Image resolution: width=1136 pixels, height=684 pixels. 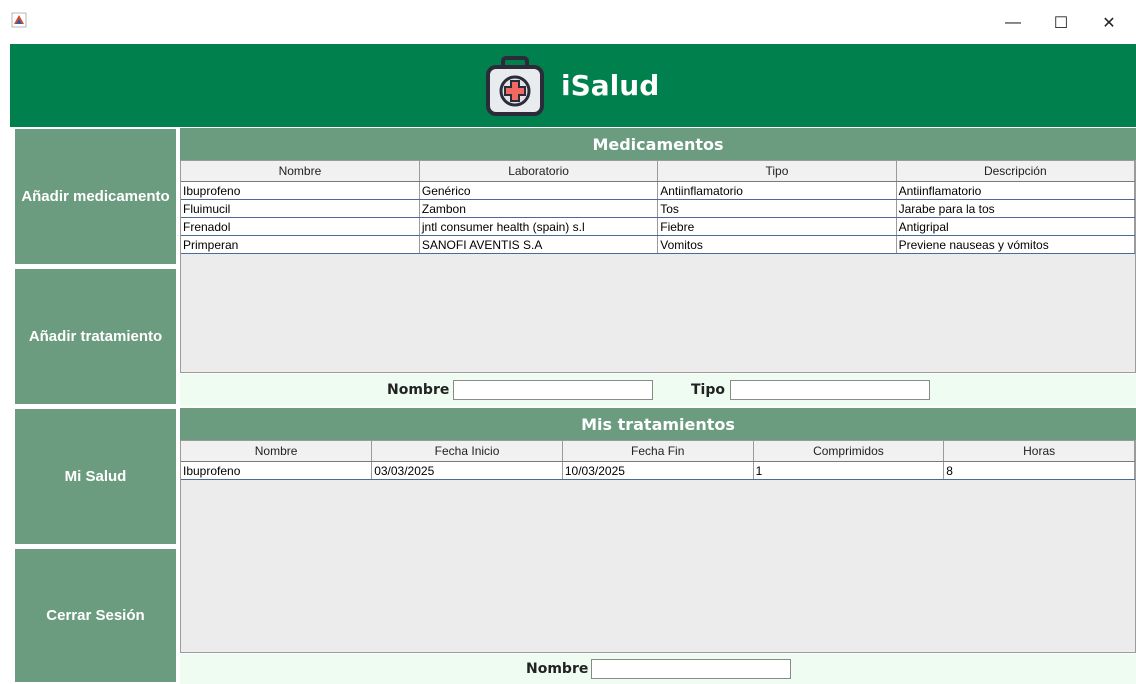 What do you see at coordinates (610, 85) in the screenshot?
I see `app-title: iSalud` at bounding box center [610, 85].